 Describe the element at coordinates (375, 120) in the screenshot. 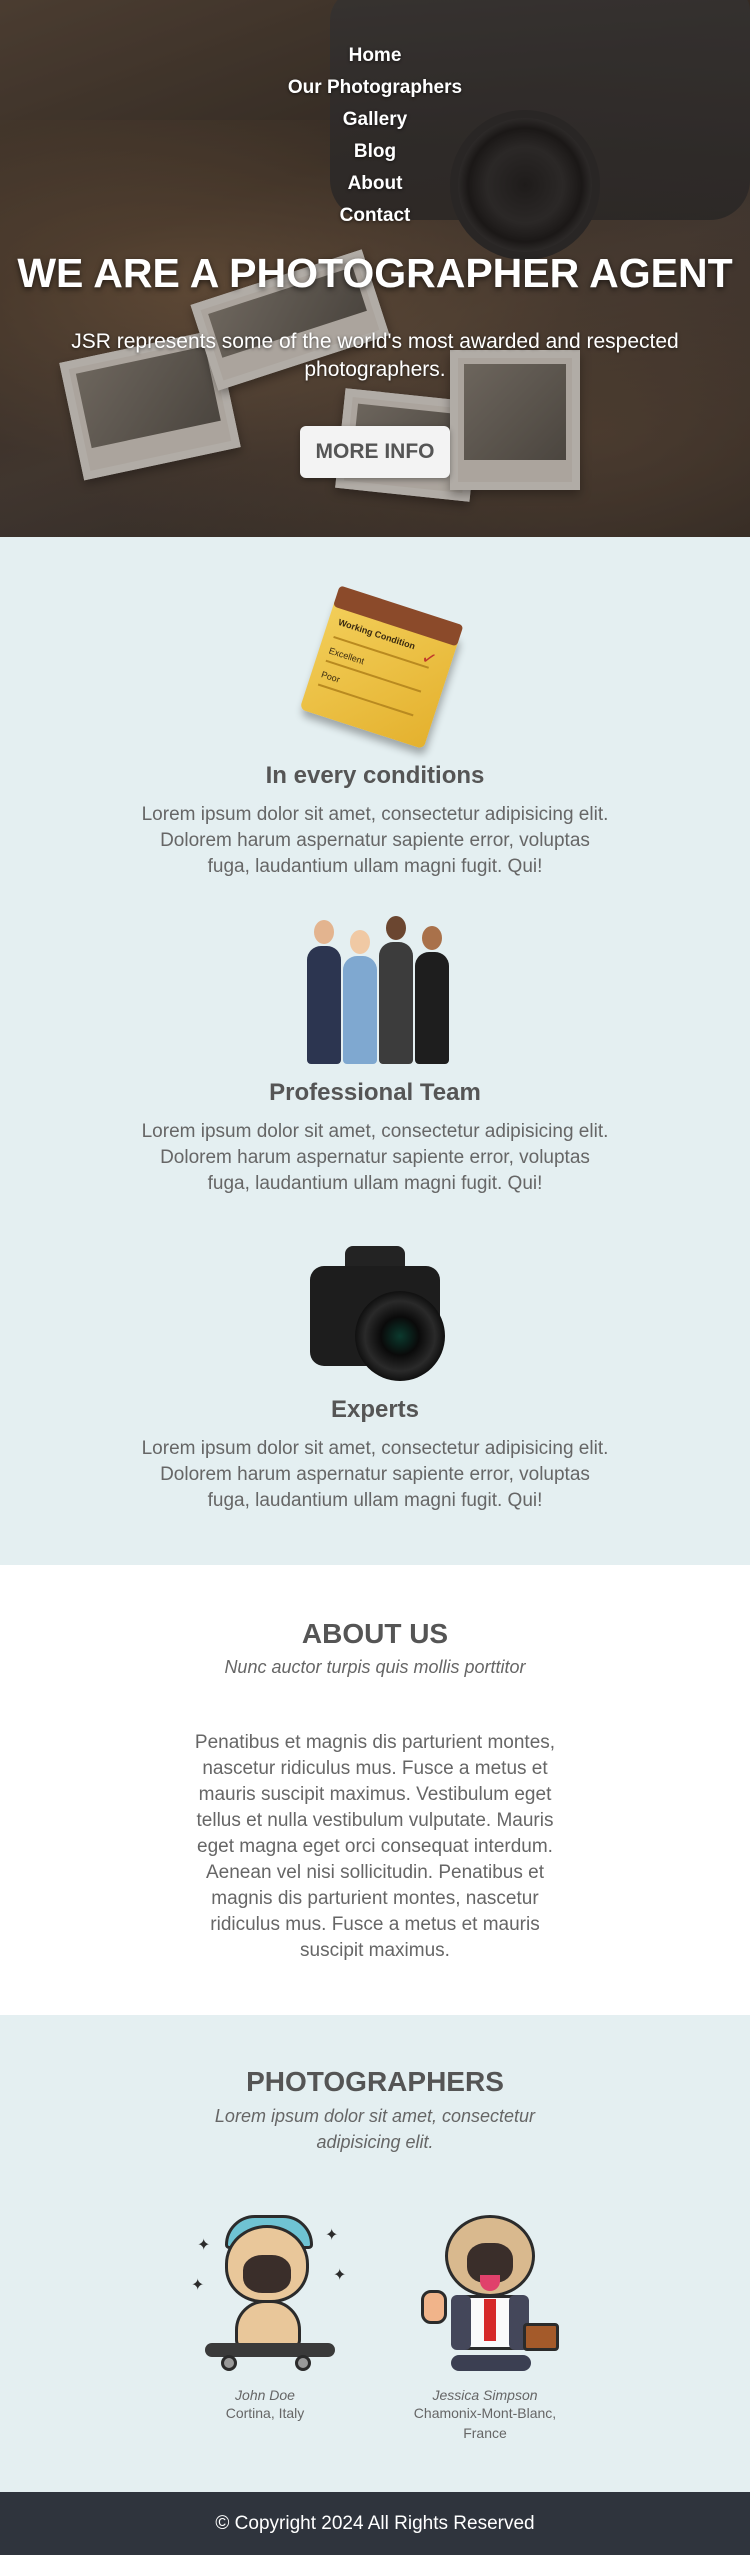

I see `nav-gallery: Gallery` at that location.